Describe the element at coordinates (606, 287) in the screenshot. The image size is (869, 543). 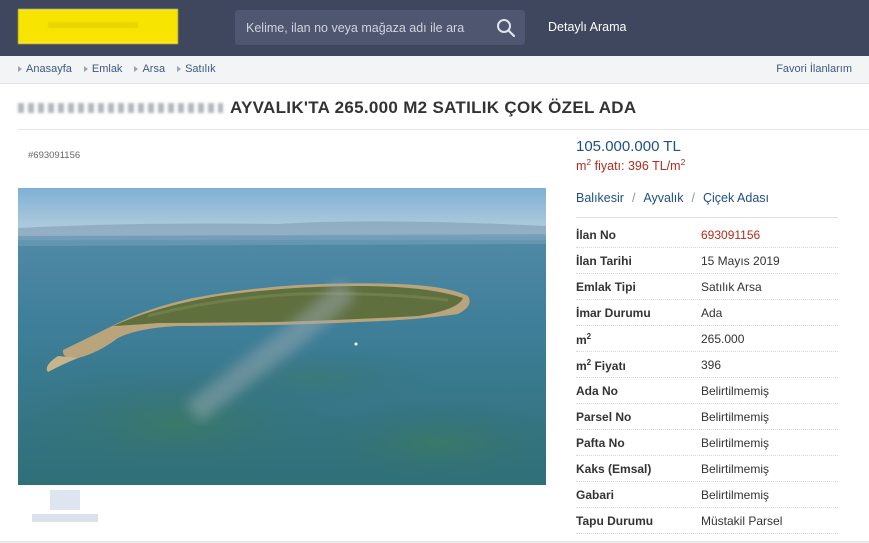
I see `detail-key: Emlak Tipi` at that location.